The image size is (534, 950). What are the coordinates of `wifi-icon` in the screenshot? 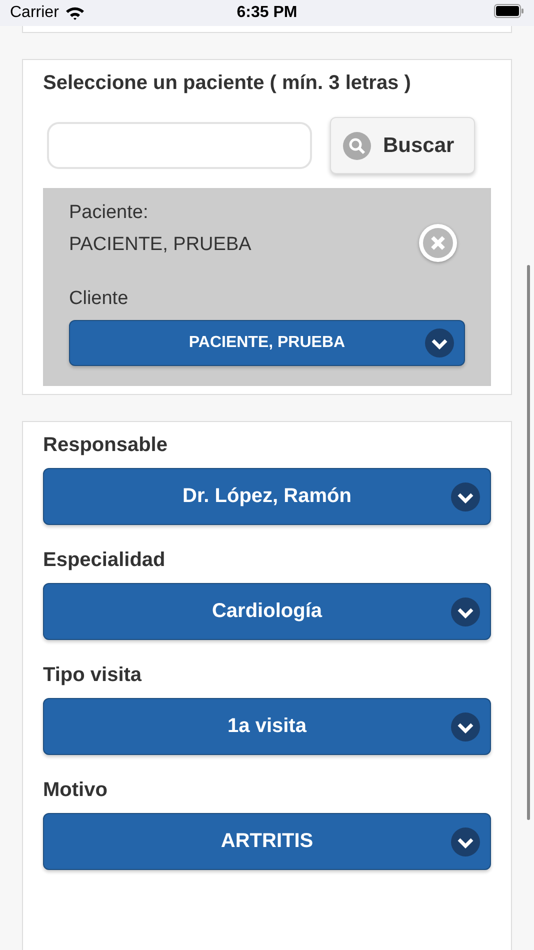 It's located at (74, 13).